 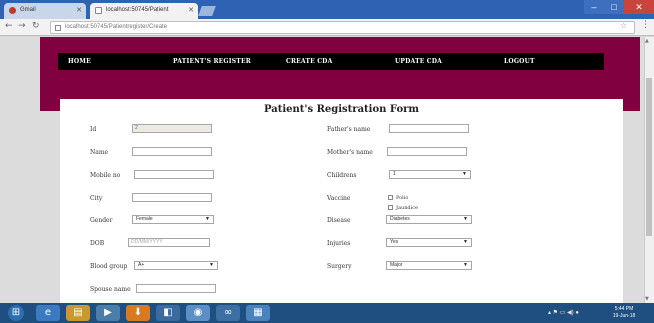 I want to click on dob-field: DD/MM/YYYY, so click(x=169, y=242).